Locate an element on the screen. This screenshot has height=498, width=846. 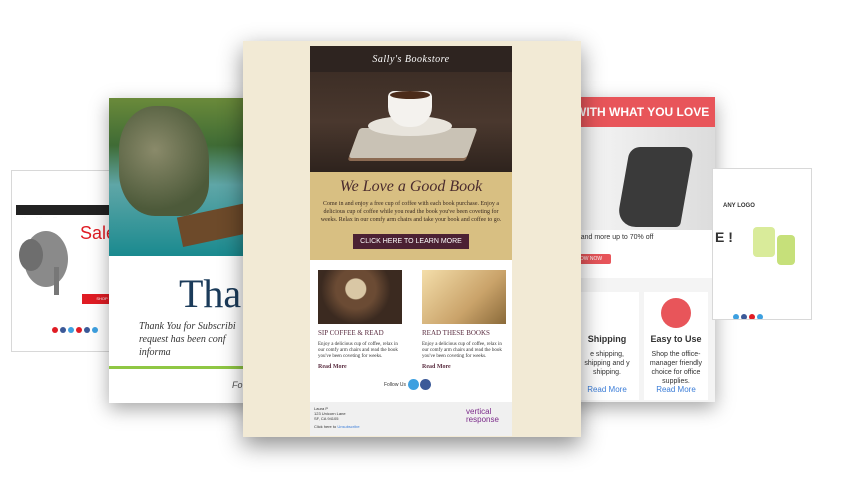
twitter-icon is located at coordinates (413, 384).